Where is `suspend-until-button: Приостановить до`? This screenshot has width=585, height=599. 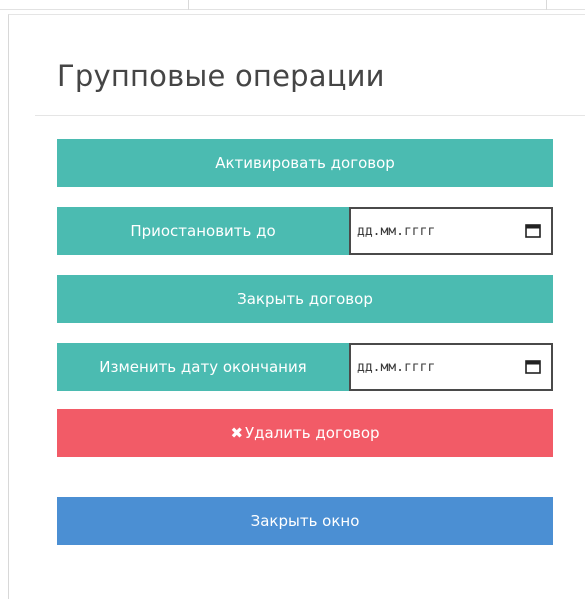
suspend-until-button: Приостановить до is located at coordinates (203, 231).